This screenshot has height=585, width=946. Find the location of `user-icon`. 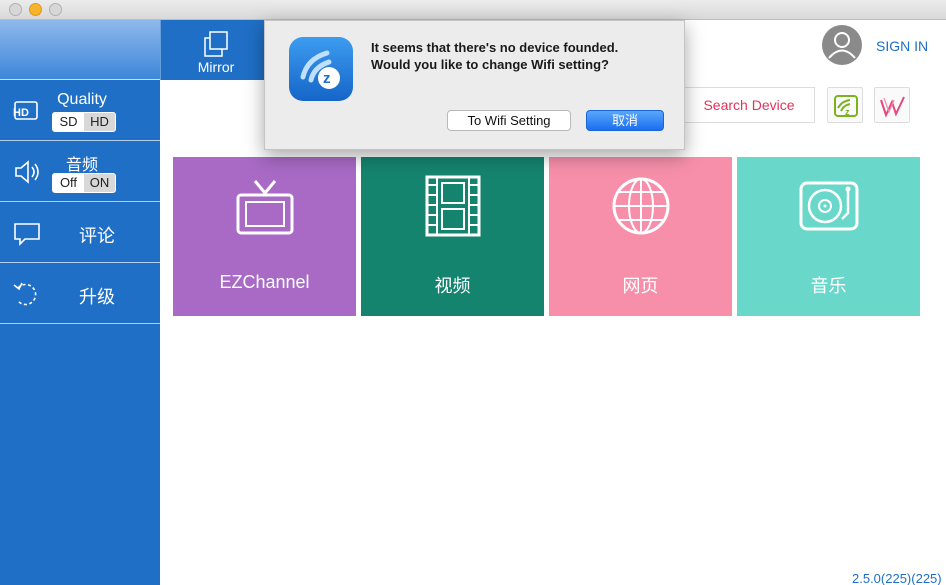

user-icon is located at coordinates (842, 45).